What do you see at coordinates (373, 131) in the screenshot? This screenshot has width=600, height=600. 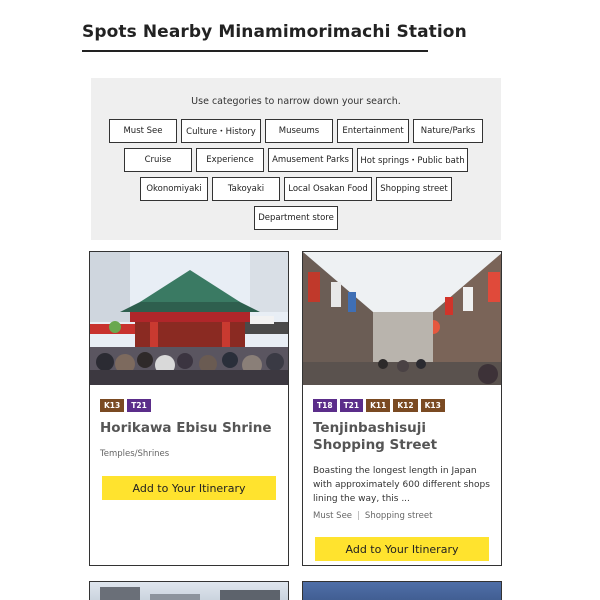 I see `category-entertainment: Entertainment` at bounding box center [373, 131].